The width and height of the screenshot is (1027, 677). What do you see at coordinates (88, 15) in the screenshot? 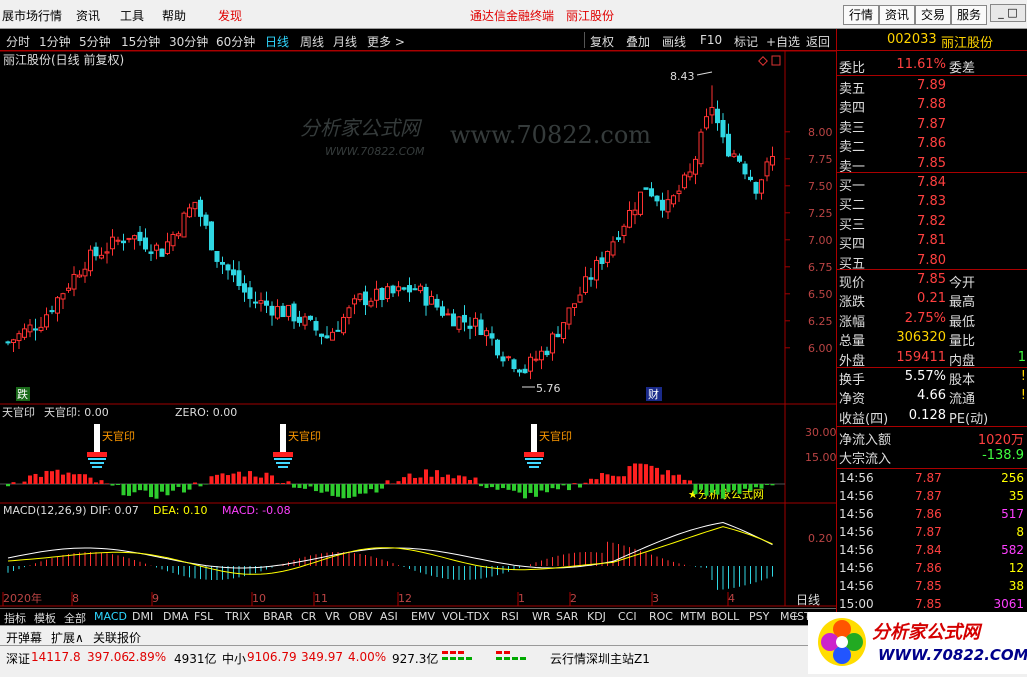
I see `menu-news: 资讯` at bounding box center [88, 15].